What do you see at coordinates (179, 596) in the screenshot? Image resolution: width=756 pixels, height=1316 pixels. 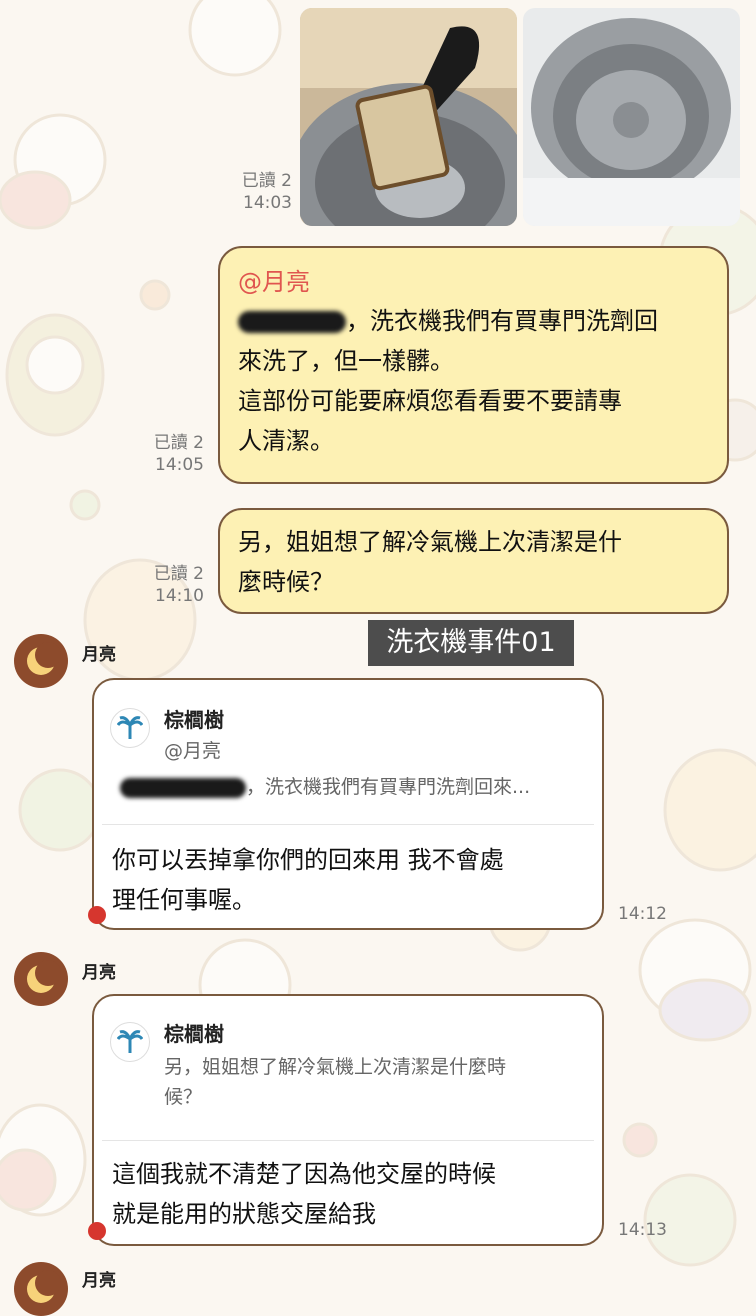 I see `timestamp: 14:10` at bounding box center [179, 596].